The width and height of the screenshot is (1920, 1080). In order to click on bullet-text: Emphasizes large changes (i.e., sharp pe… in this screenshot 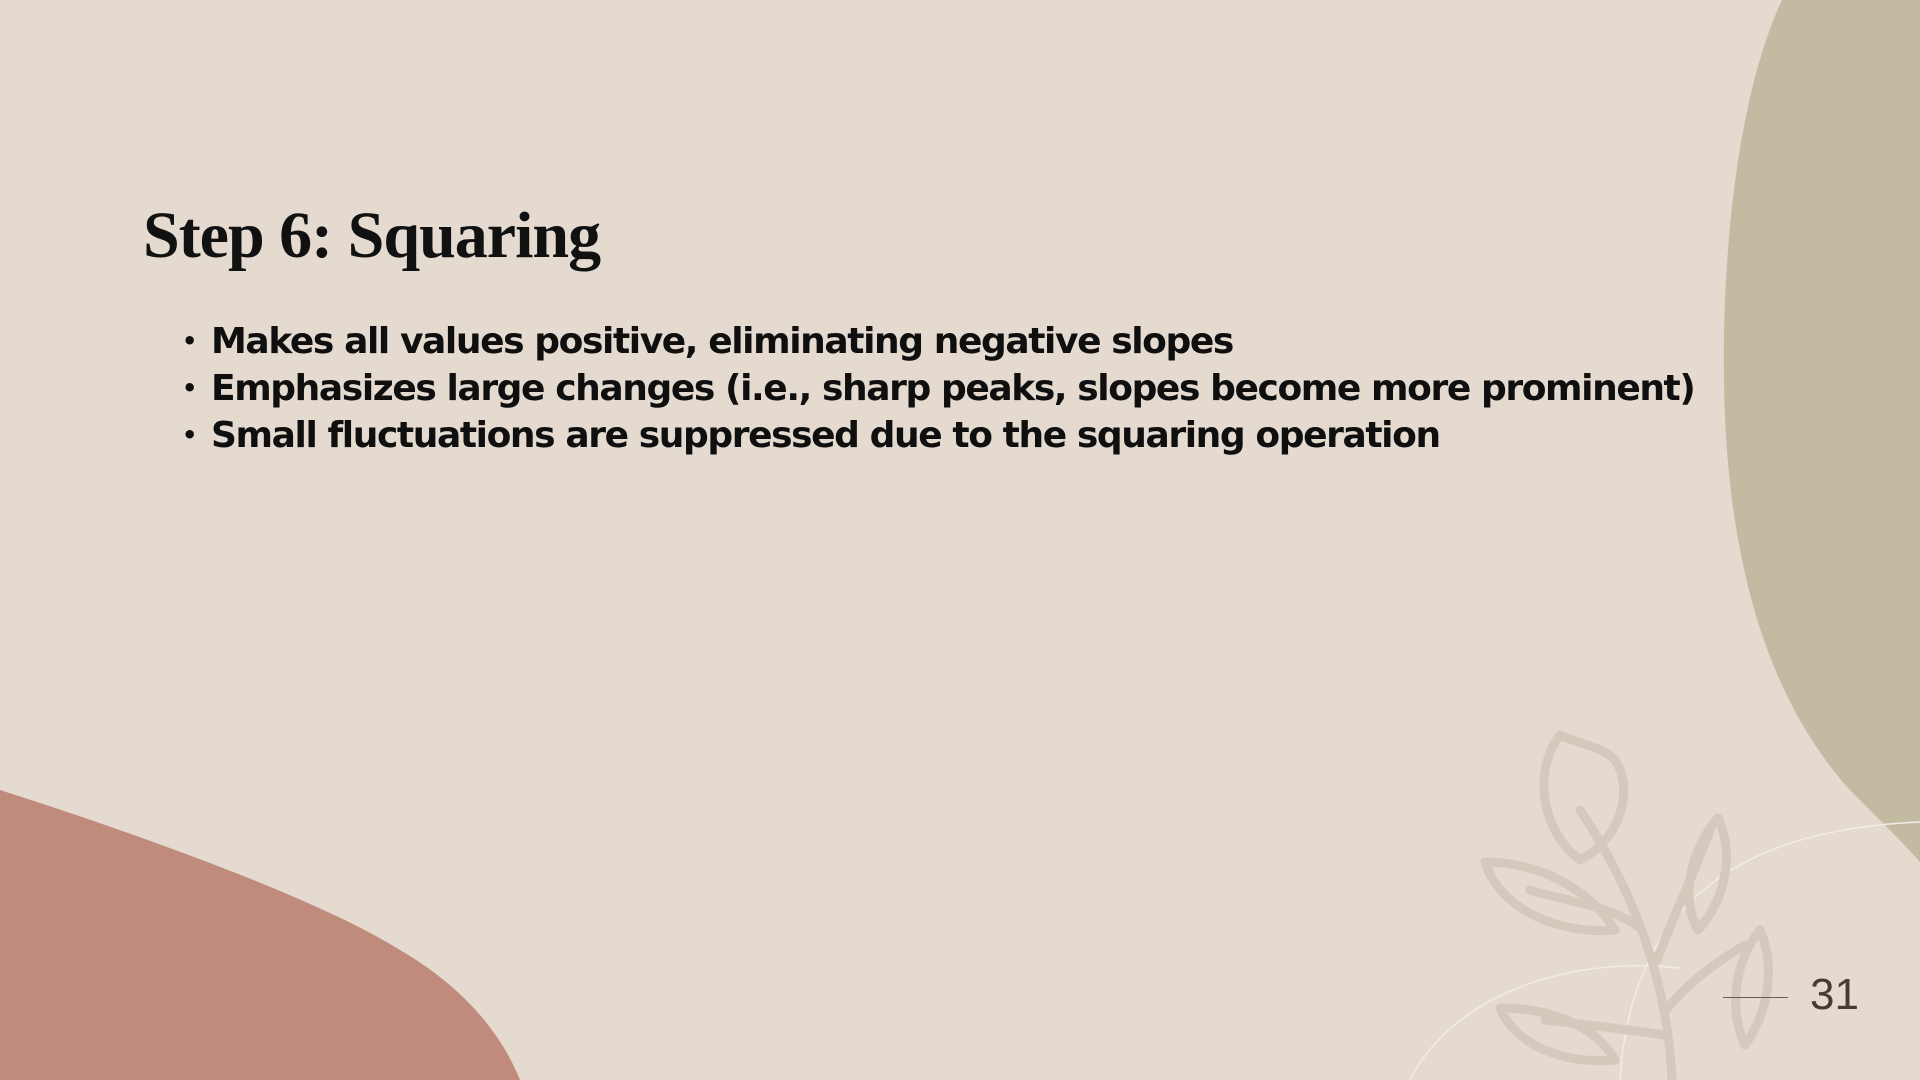, I will do `click(953, 388)`.